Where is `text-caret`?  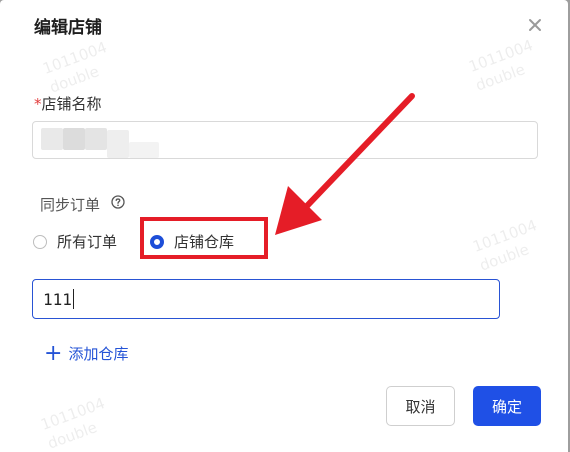
text-caret is located at coordinates (73, 299).